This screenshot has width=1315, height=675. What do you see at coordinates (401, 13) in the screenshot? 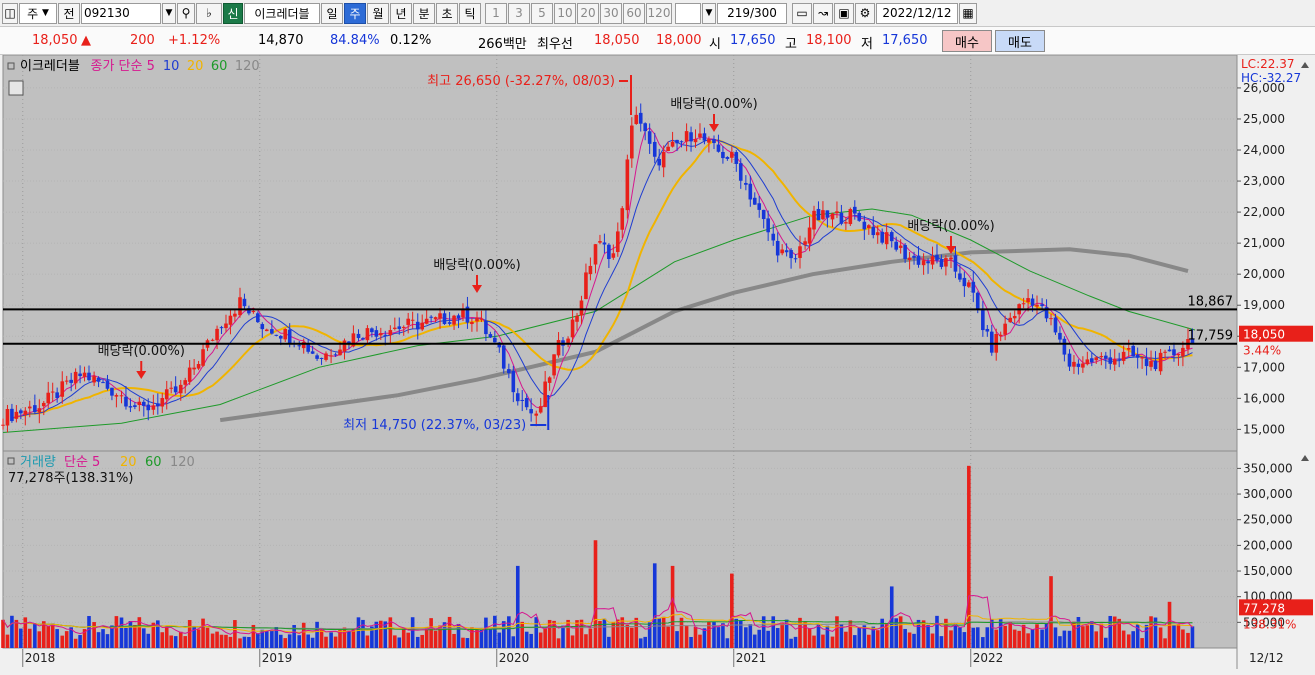
I see `period-tab: 년` at bounding box center [401, 13].